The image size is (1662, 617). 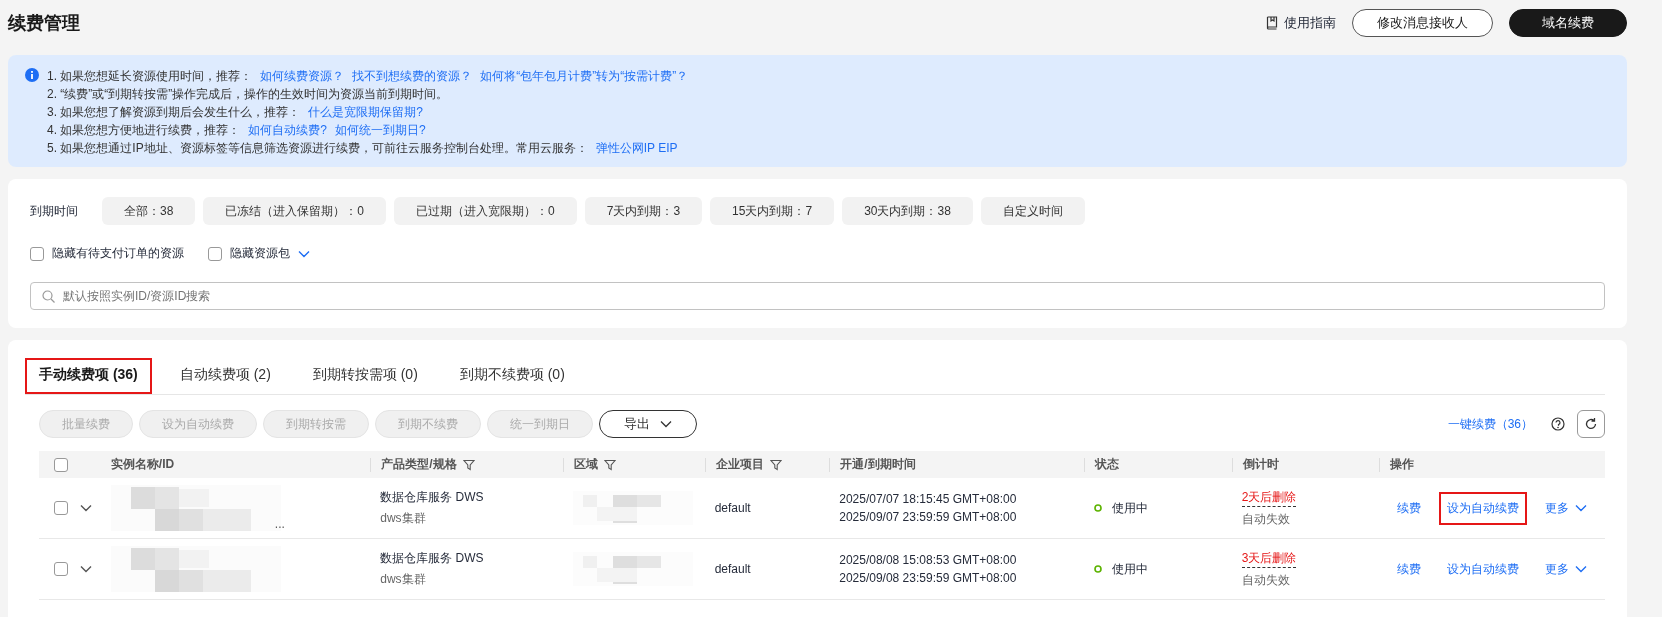 What do you see at coordinates (817, 296) in the screenshot?
I see `search-field: 默认按照实例ID/资源ID搜索` at bounding box center [817, 296].